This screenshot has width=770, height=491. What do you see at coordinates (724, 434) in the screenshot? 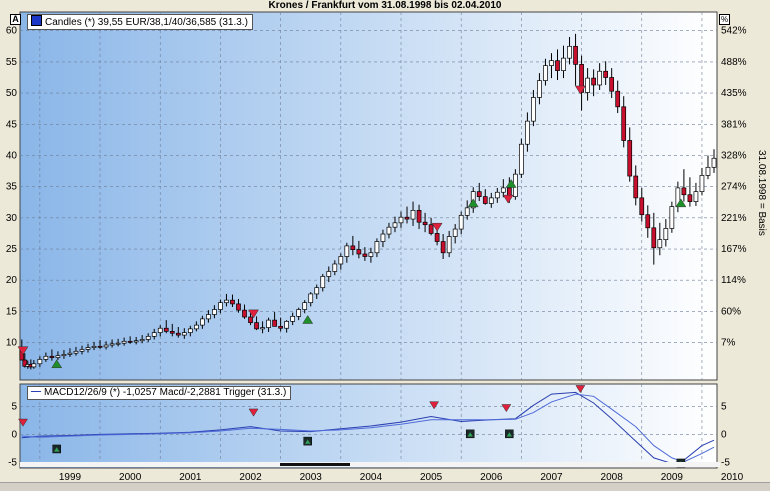
I see `macd-y2-tick-label: 0` at bounding box center [724, 434].